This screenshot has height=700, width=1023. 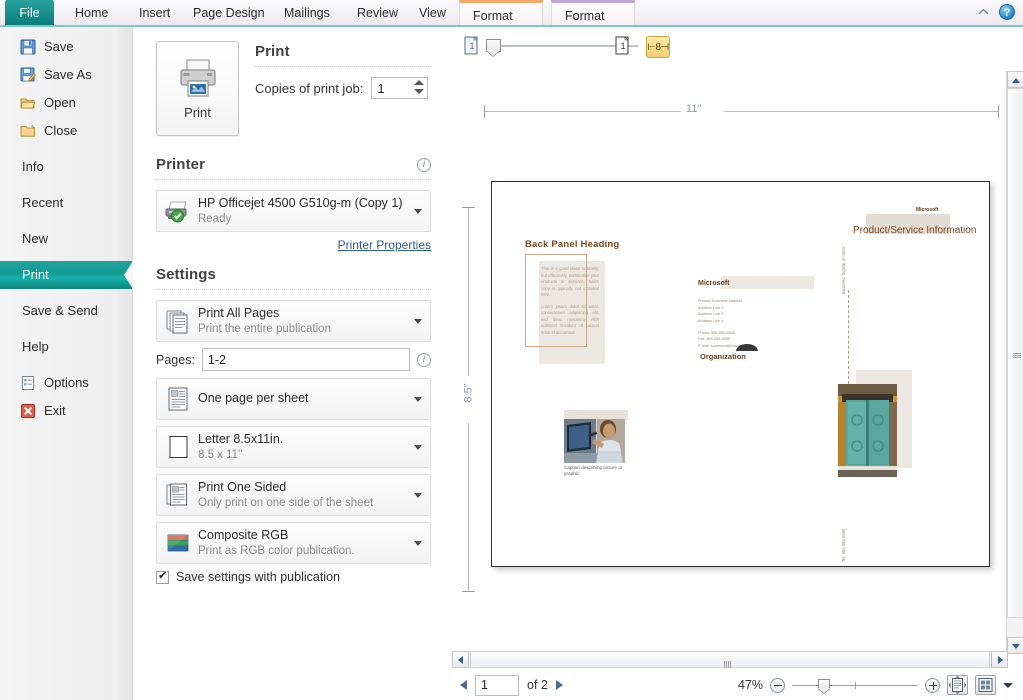 What do you see at coordinates (658, 47) in the screenshot?
I see `measurement-ruler-icon: ⊢8⊣` at bounding box center [658, 47].